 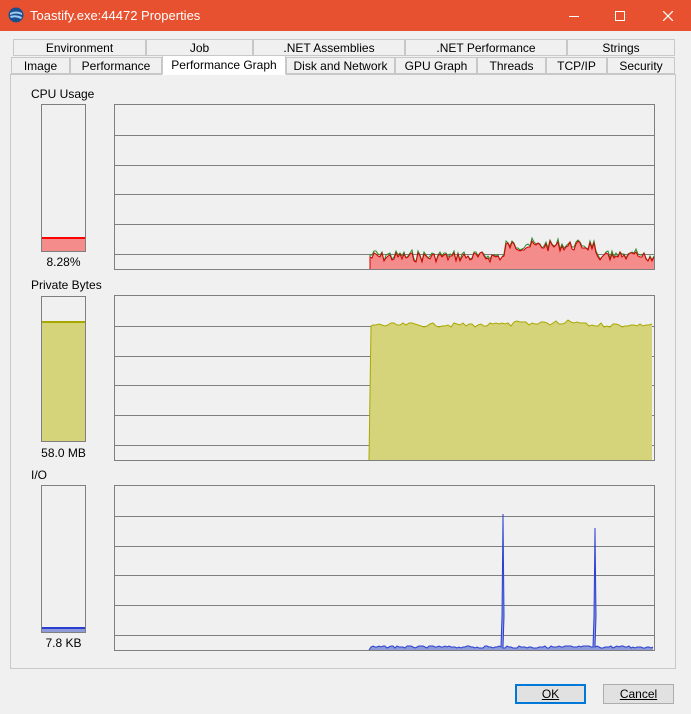 What do you see at coordinates (436, 65) in the screenshot?
I see `tab-gpu-graph: GPU Graph` at bounding box center [436, 65].